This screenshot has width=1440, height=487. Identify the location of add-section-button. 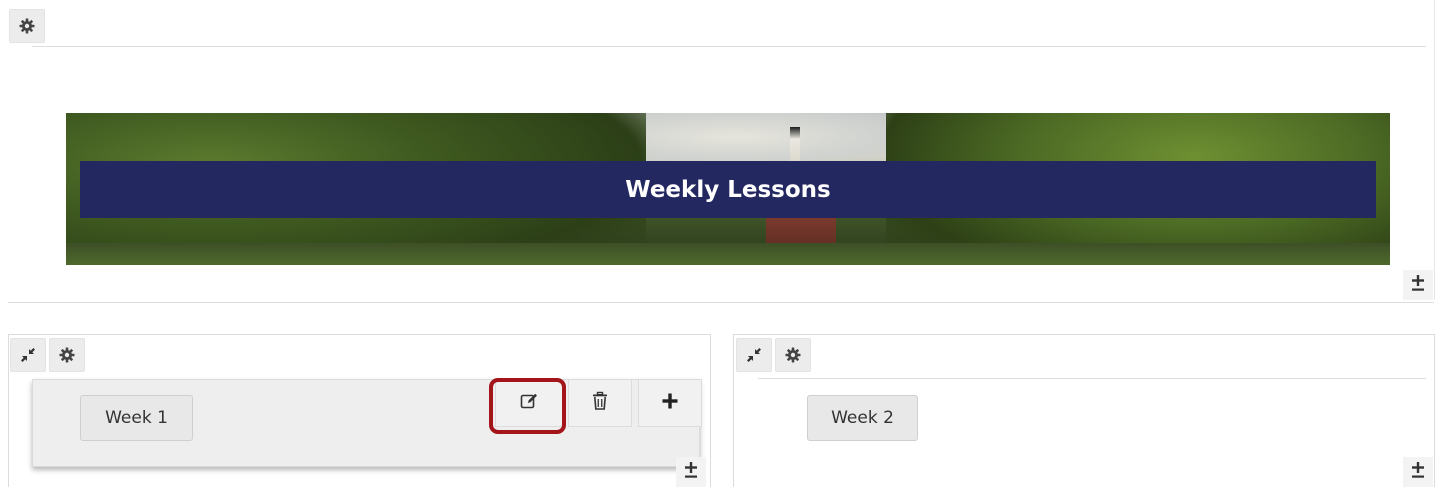
(1418, 285).